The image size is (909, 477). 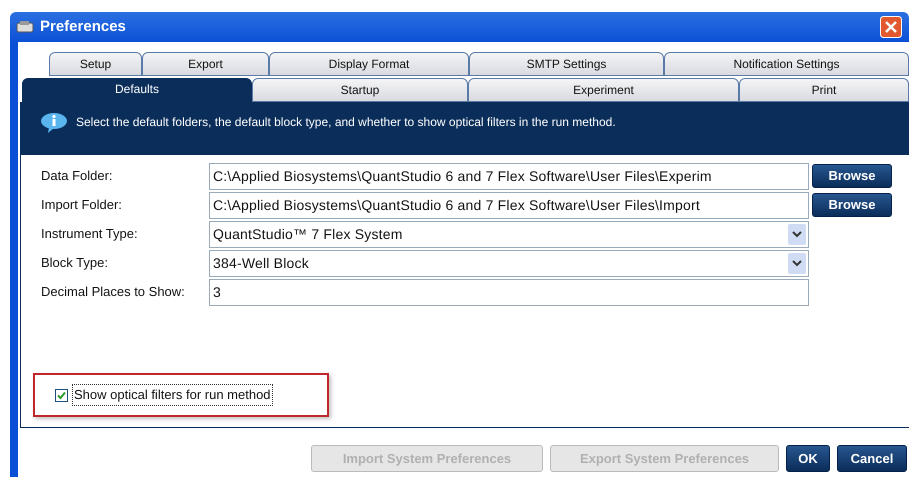 I want to click on checkbox-label: Show optical filters for run method, so click(x=172, y=395).